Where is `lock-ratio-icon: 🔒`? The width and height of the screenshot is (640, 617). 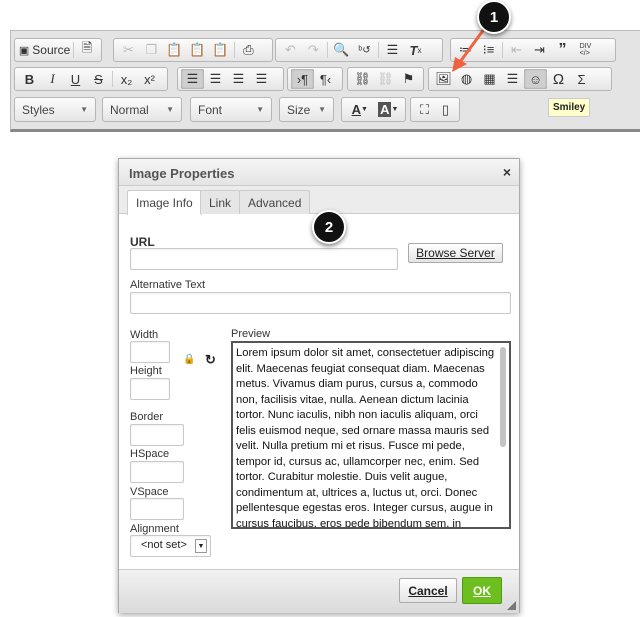
lock-ratio-icon: 🔒 is located at coordinates (189, 359).